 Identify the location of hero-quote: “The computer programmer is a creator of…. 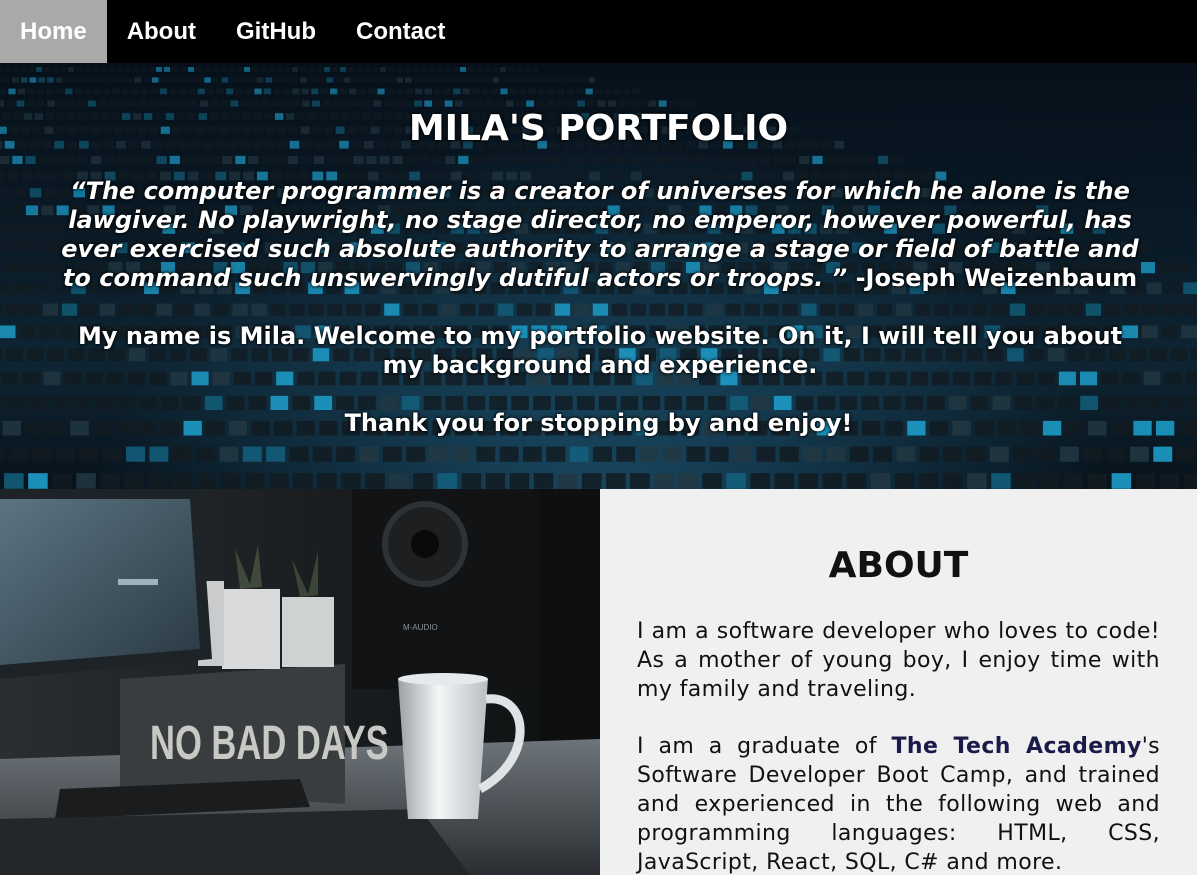
(600, 235).